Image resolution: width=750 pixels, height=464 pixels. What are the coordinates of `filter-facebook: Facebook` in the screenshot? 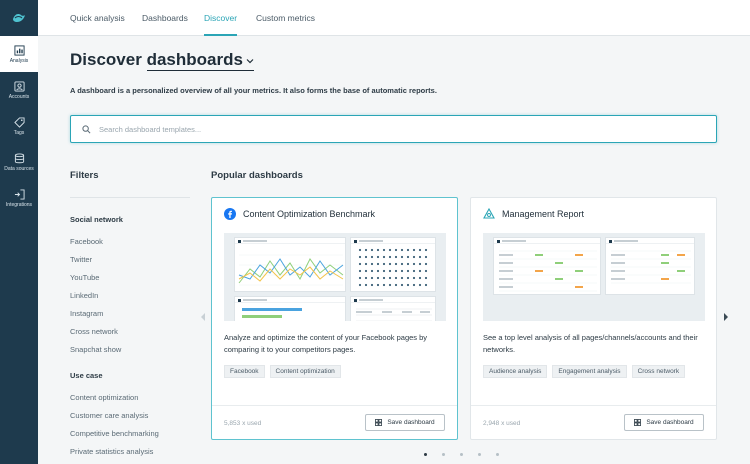 It's located at (86, 241).